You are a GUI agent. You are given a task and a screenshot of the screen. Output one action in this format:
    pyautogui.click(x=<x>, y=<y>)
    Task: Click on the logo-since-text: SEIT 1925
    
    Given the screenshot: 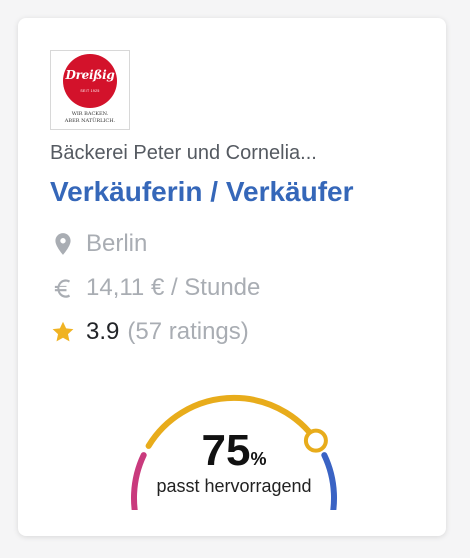 What is the action you would take?
    pyautogui.click(x=90, y=91)
    